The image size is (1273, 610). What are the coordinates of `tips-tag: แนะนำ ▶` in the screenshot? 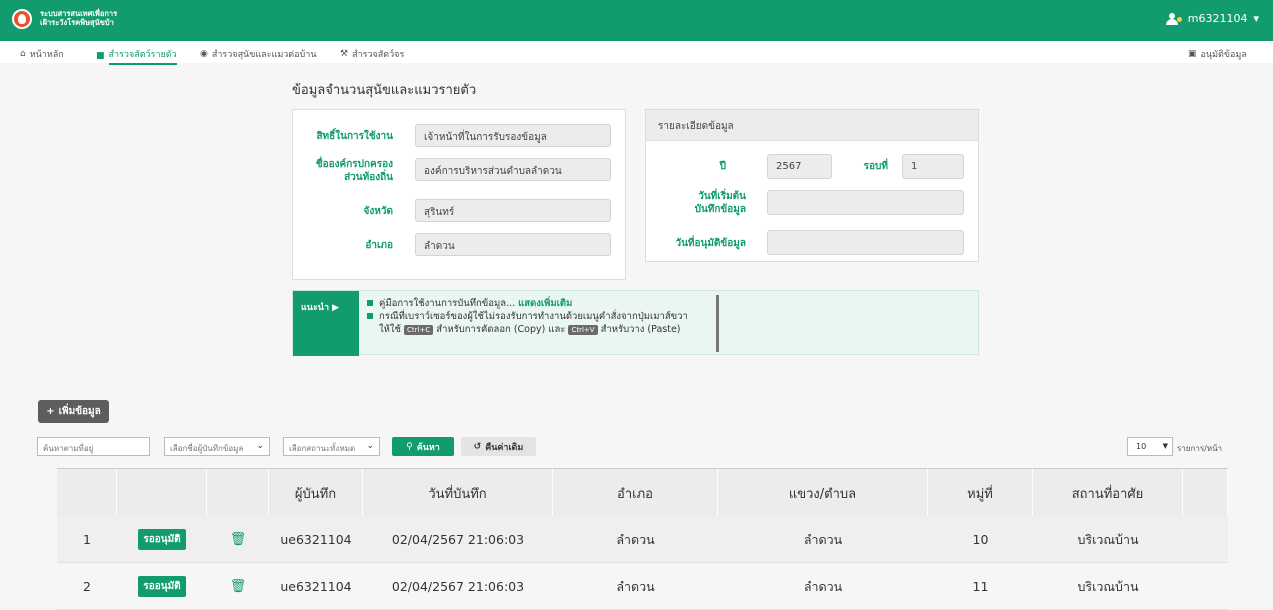 It's located at (326, 323).